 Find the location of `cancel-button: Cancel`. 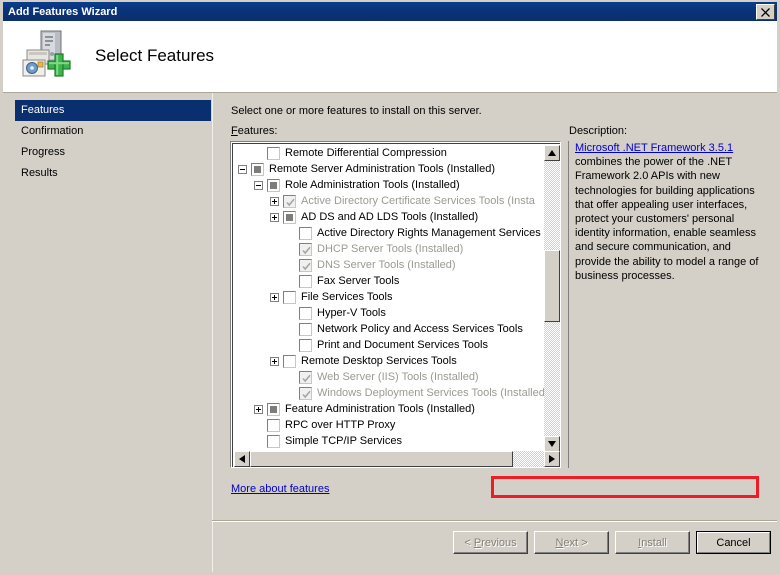

cancel-button: Cancel is located at coordinates (733, 542).